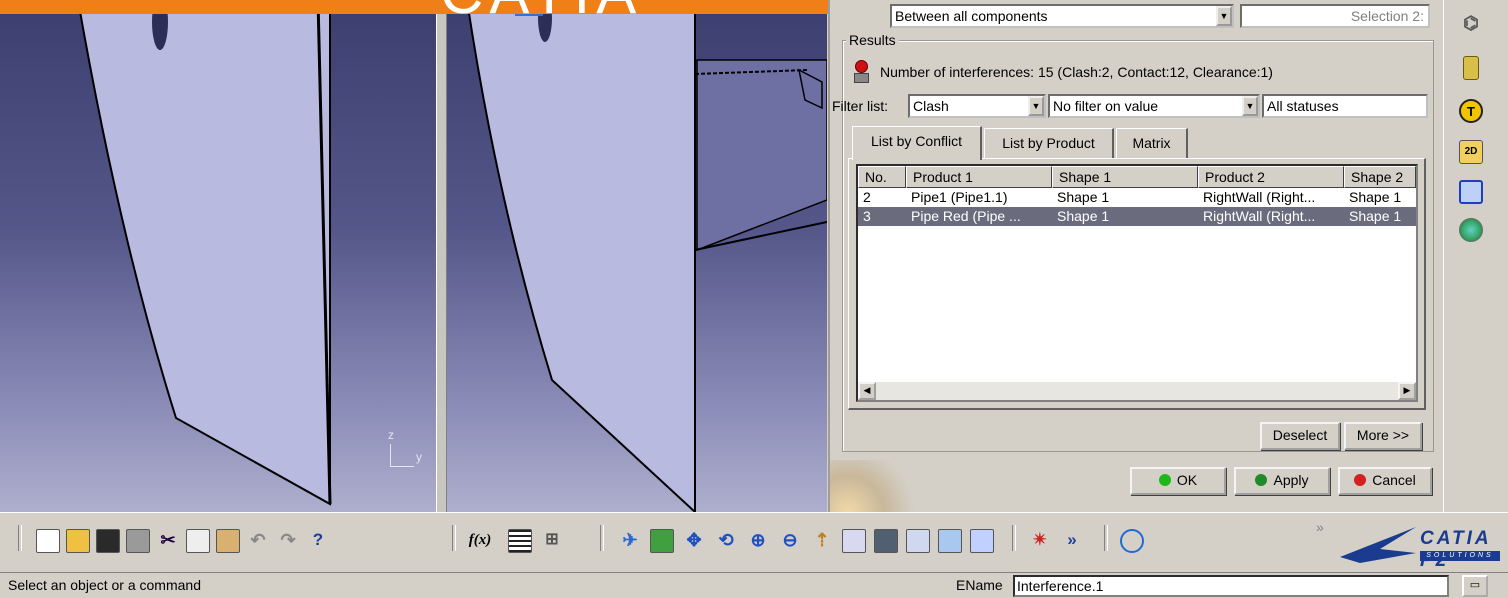  Describe the element at coordinates (520, 541) in the screenshot. I see `table-icon` at that location.